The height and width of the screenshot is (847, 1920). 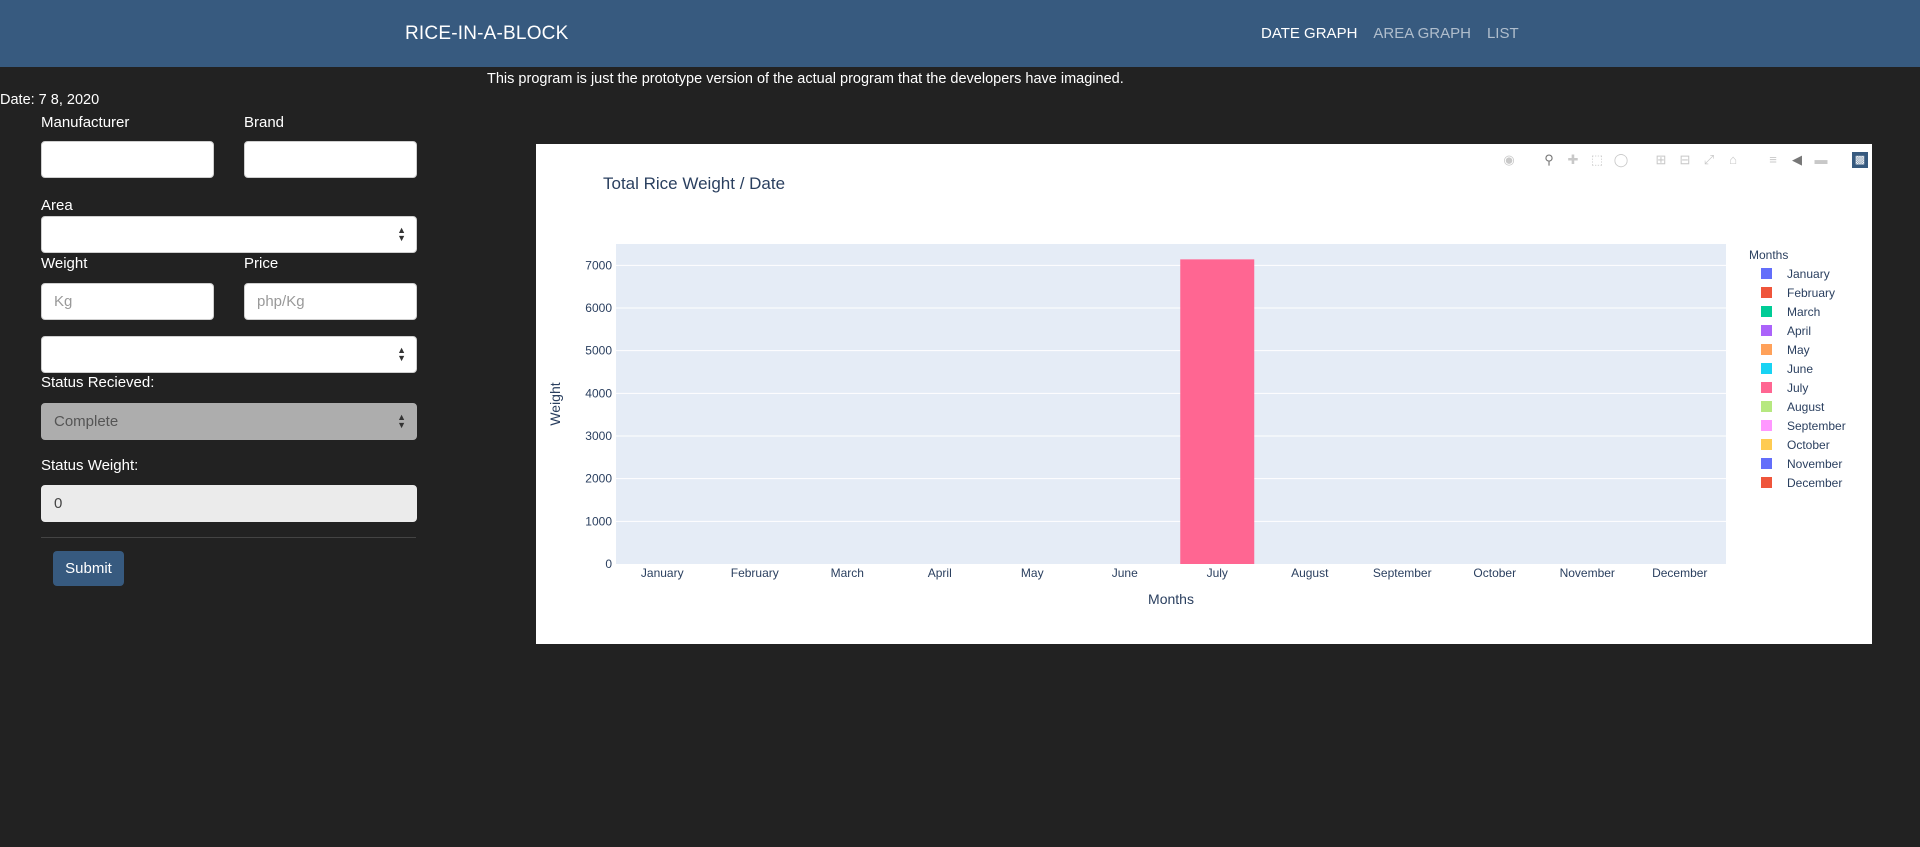 I want to click on x-tick-label: December, so click(x=1679, y=573).